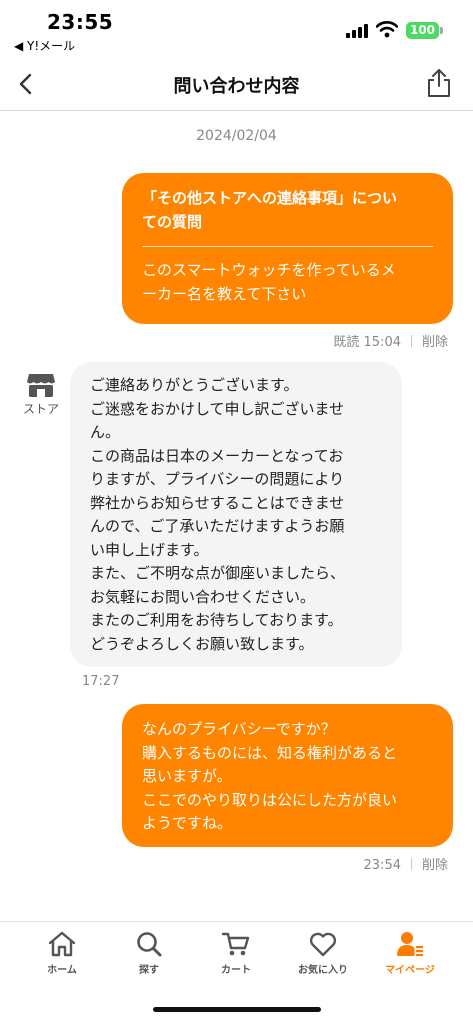  What do you see at coordinates (41, 385) in the screenshot?
I see `store-icon` at bounding box center [41, 385].